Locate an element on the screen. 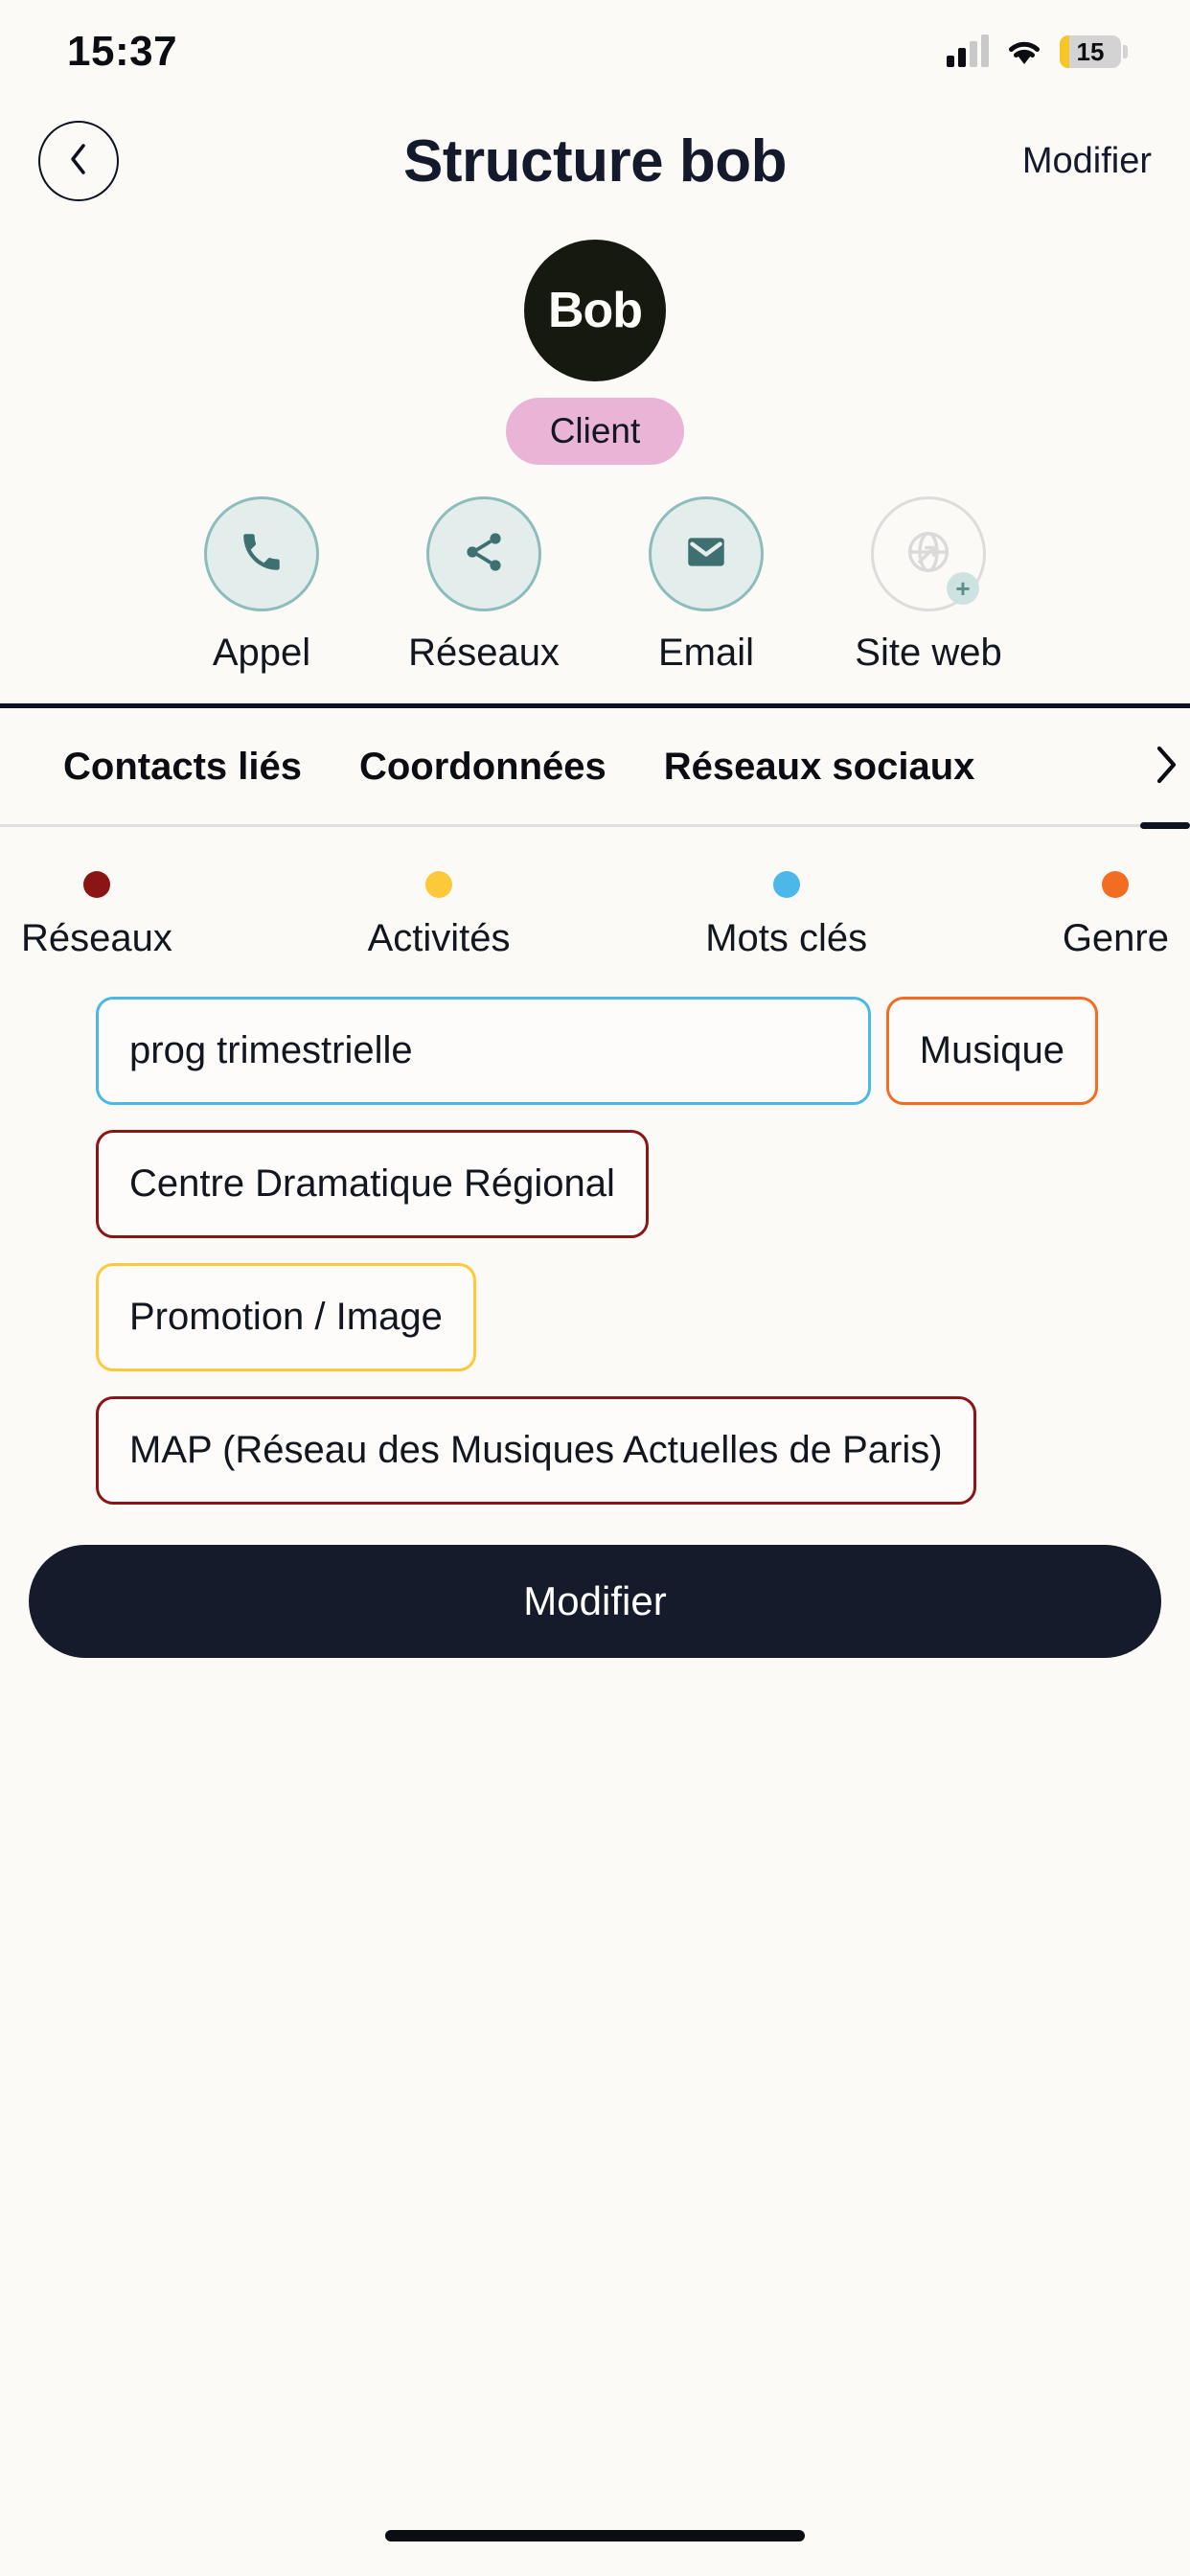 The height and width of the screenshot is (2576, 1190). battery-icon: 15 is located at coordinates (1094, 51).